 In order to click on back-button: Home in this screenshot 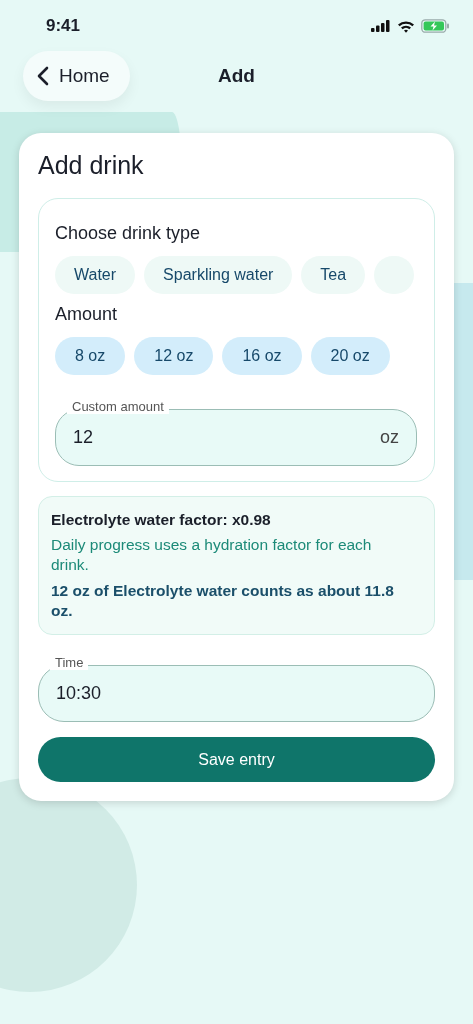, I will do `click(76, 76)`.